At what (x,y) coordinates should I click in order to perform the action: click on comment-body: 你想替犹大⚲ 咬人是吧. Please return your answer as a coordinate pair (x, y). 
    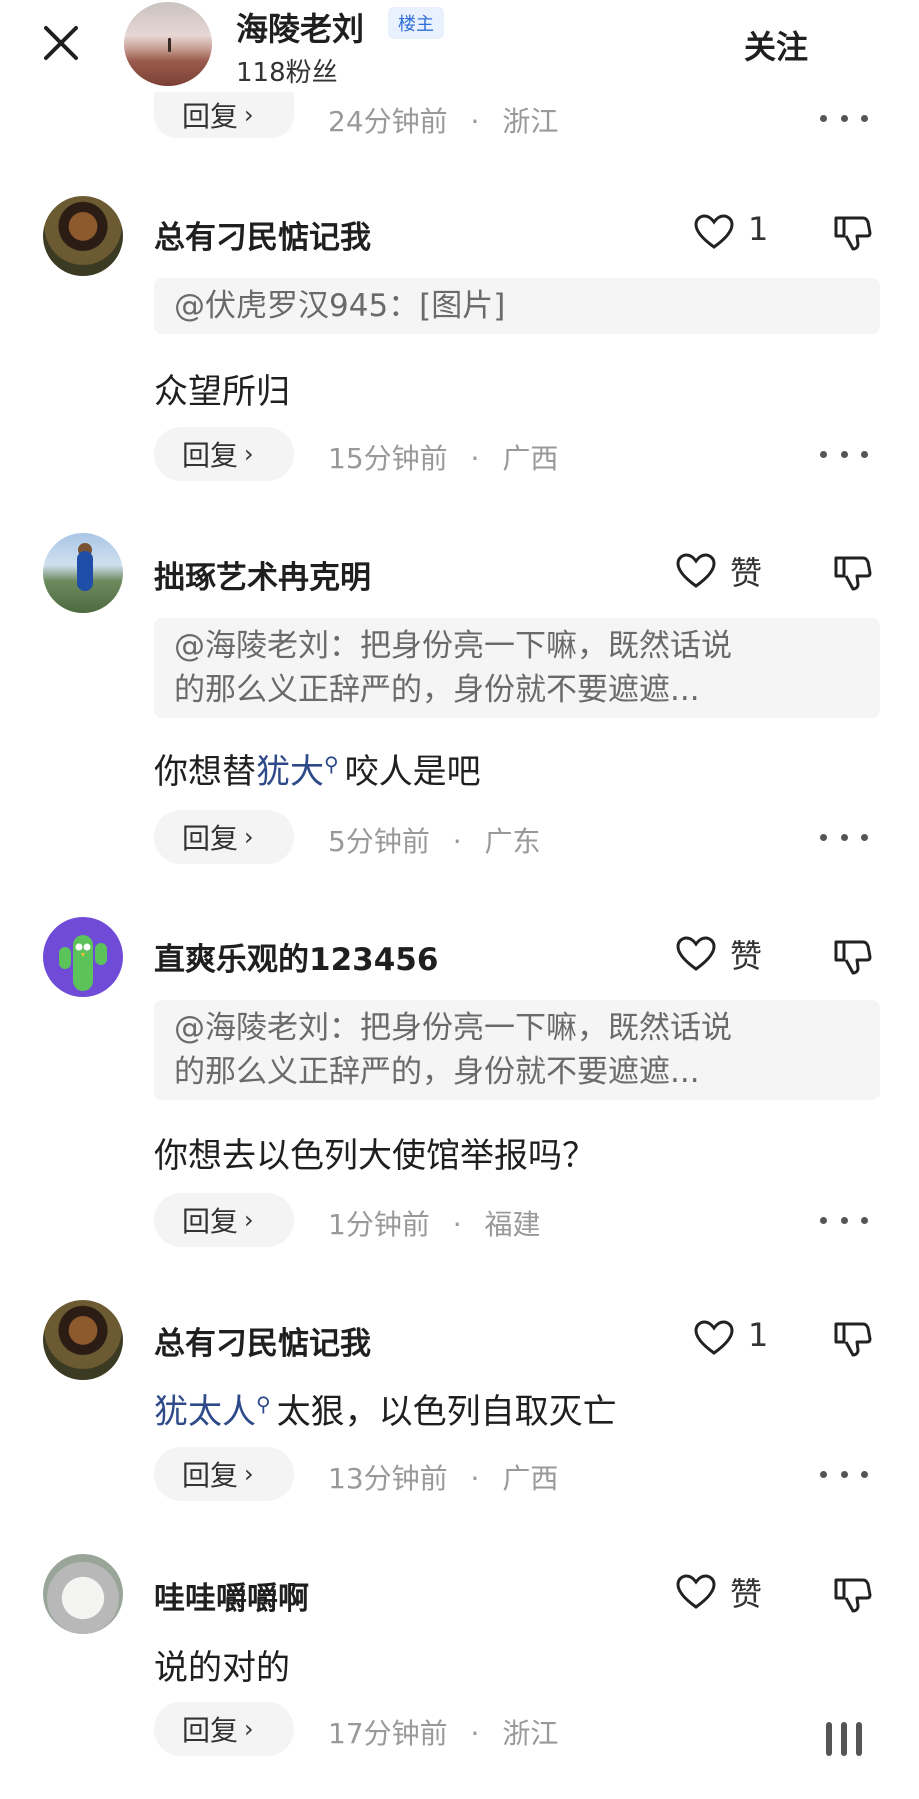
    Looking at the image, I should click on (317, 768).